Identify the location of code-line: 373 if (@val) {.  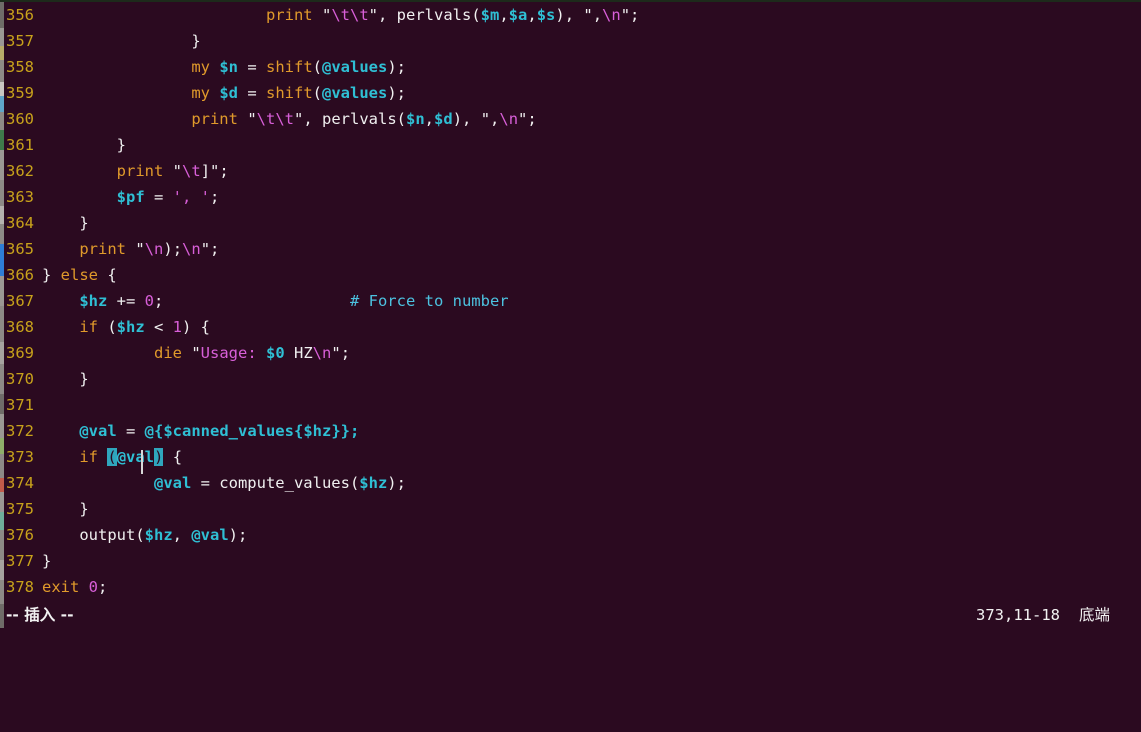
(572, 457).